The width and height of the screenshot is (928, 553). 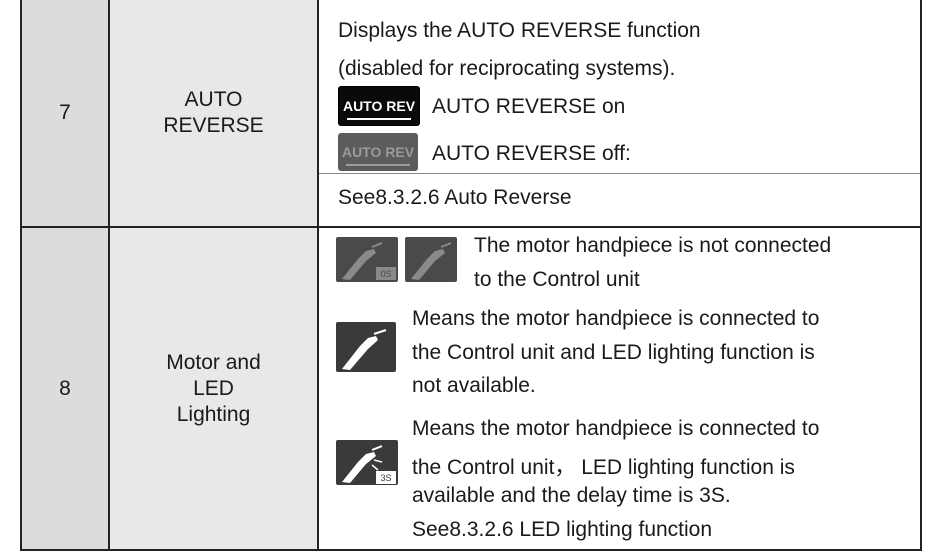 What do you see at coordinates (385, 274) in the screenshot?
I see `os-badge: 0S` at bounding box center [385, 274].